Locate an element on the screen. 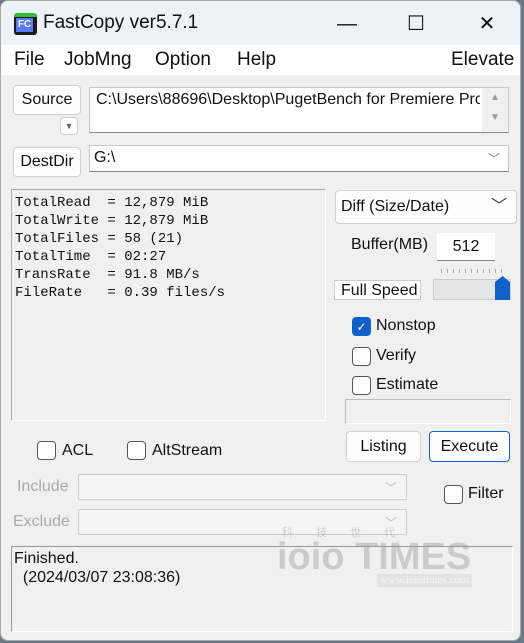 This screenshot has height=643, width=524. exclude-combo: ﹀ is located at coordinates (242, 522).